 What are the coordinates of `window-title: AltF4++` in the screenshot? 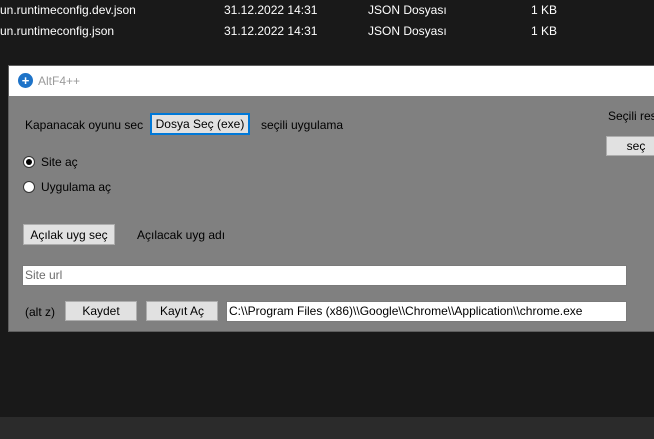 It's located at (59, 81).